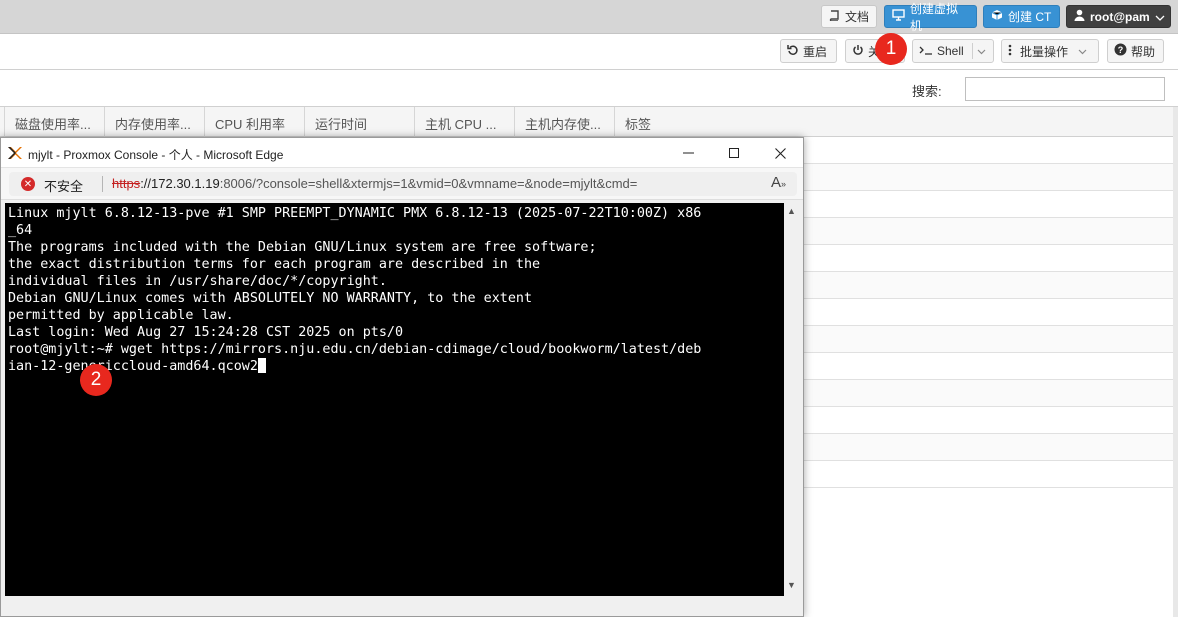 This screenshot has width=1178, height=617. I want to click on terminal-input-text: ian-12-genericcloud-amd64.qcow2, so click(133, 366).